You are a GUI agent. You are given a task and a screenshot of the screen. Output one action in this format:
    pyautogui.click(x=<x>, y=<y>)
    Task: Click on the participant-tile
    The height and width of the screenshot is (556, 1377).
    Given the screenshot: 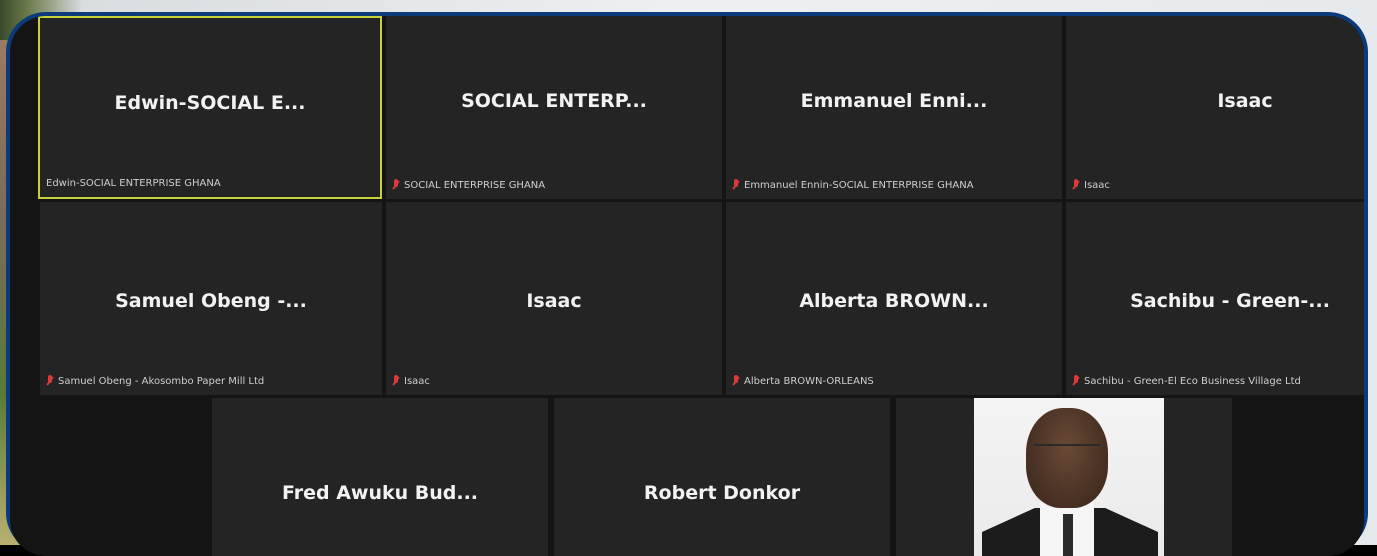 What is the action you would take?
    pyautogui.click(x=1064, y=477)
    